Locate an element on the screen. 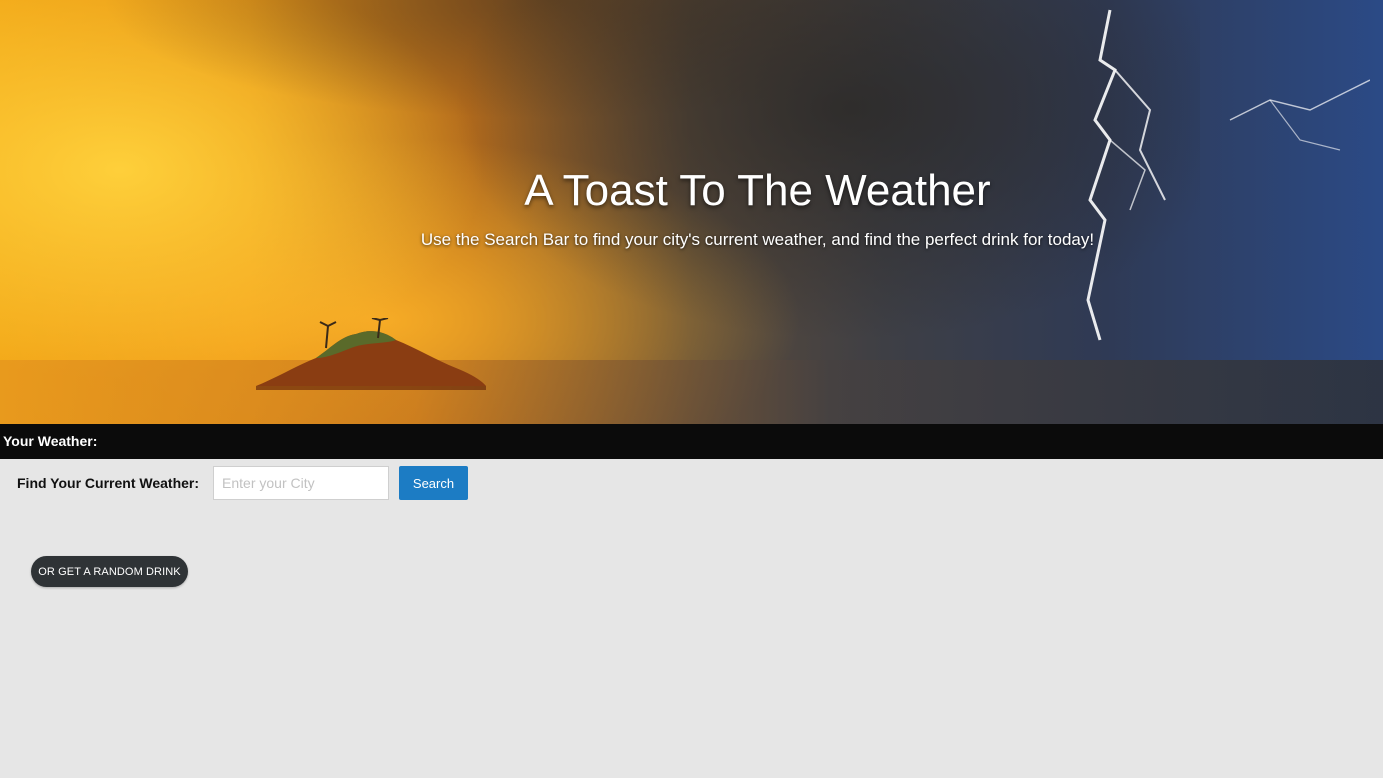  weather-section-label: Your Weather: is located at coordinates (50, 441).